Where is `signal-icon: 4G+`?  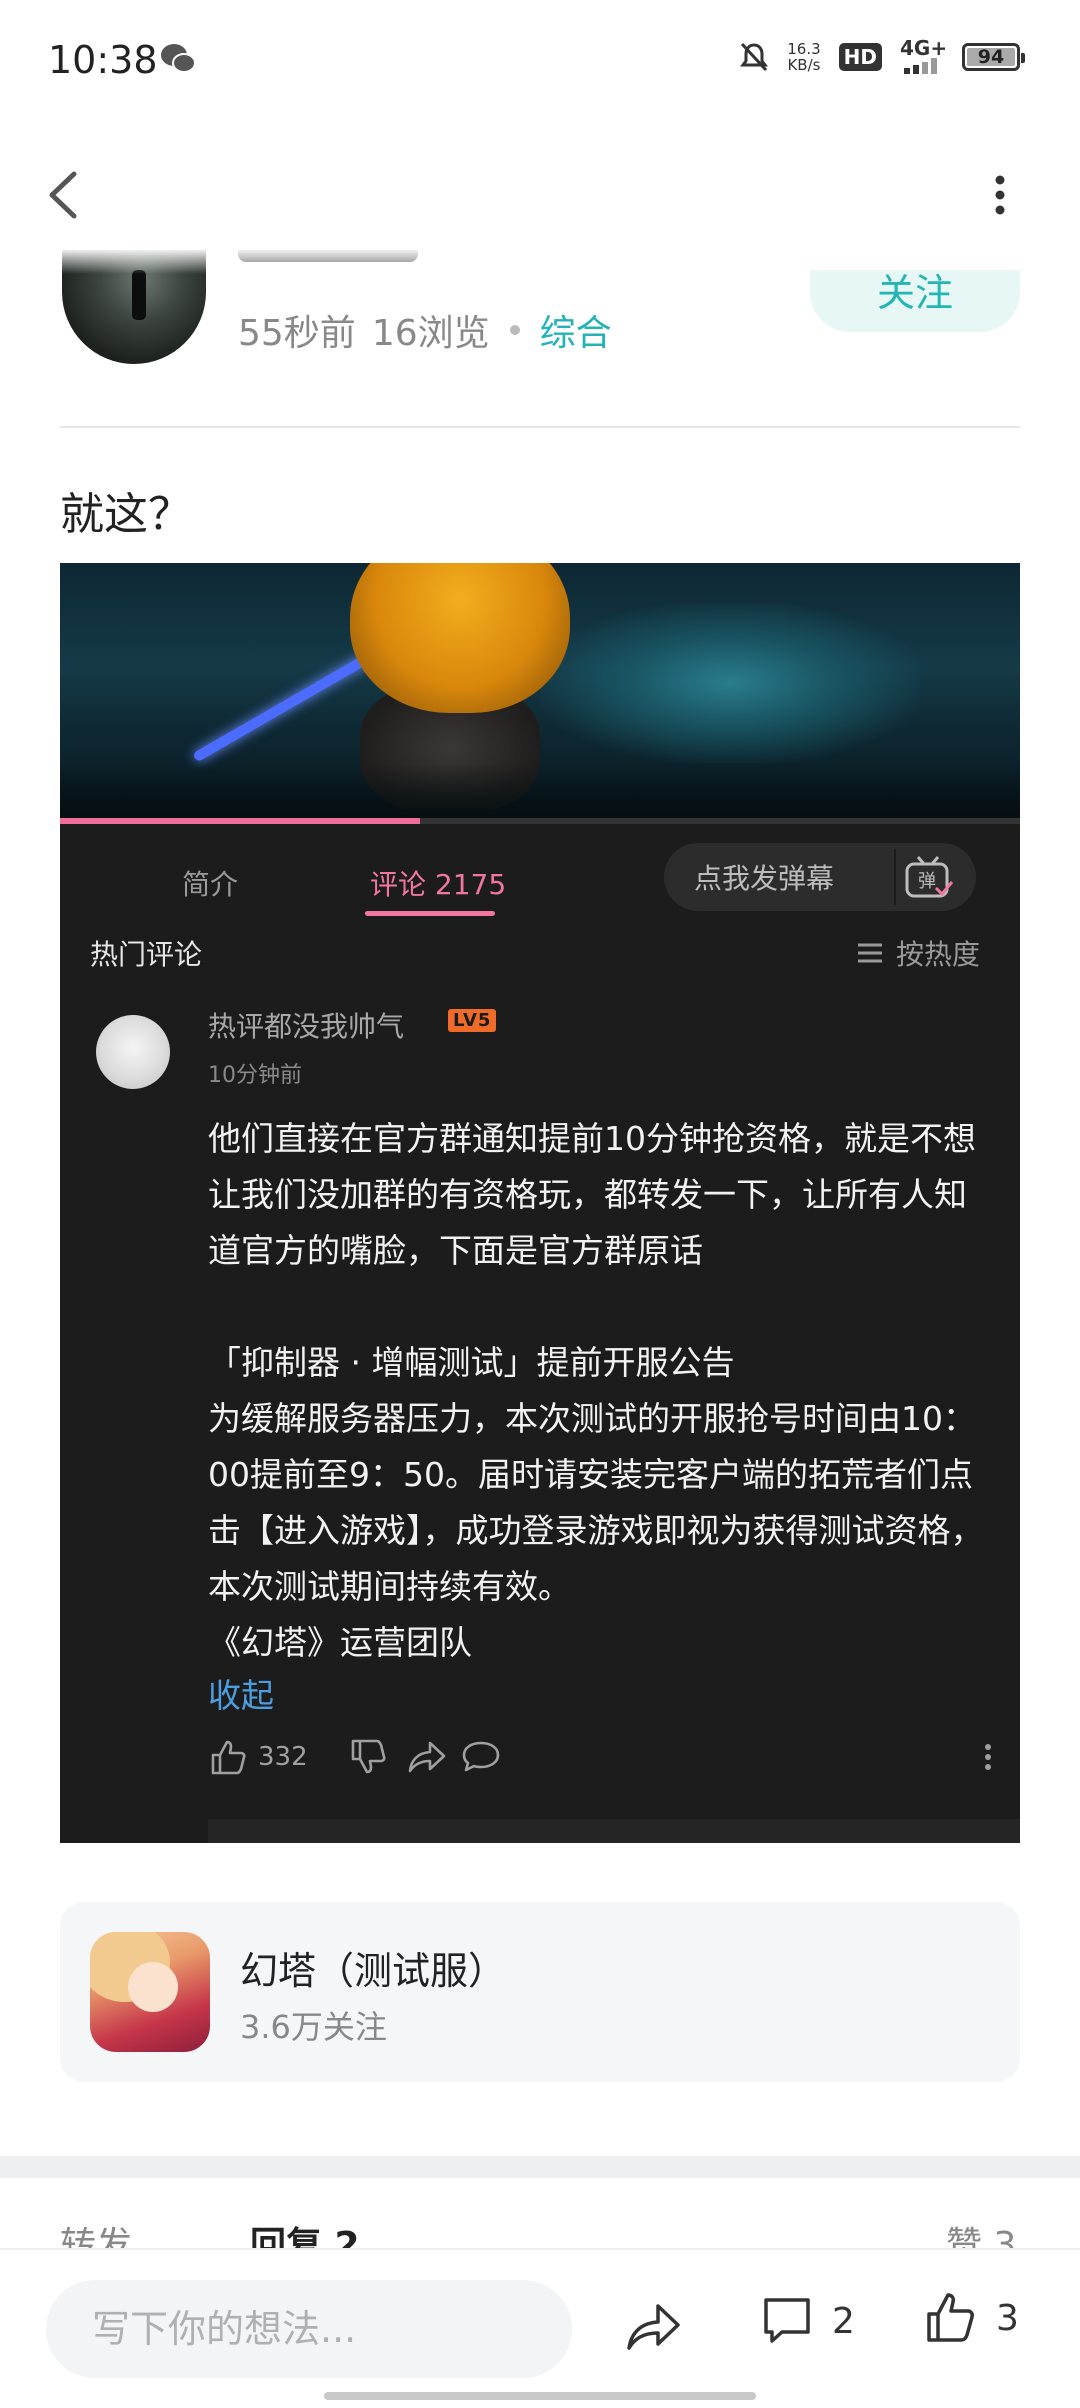
signal-icon: 4G+ is located at coordinates (923, 56).